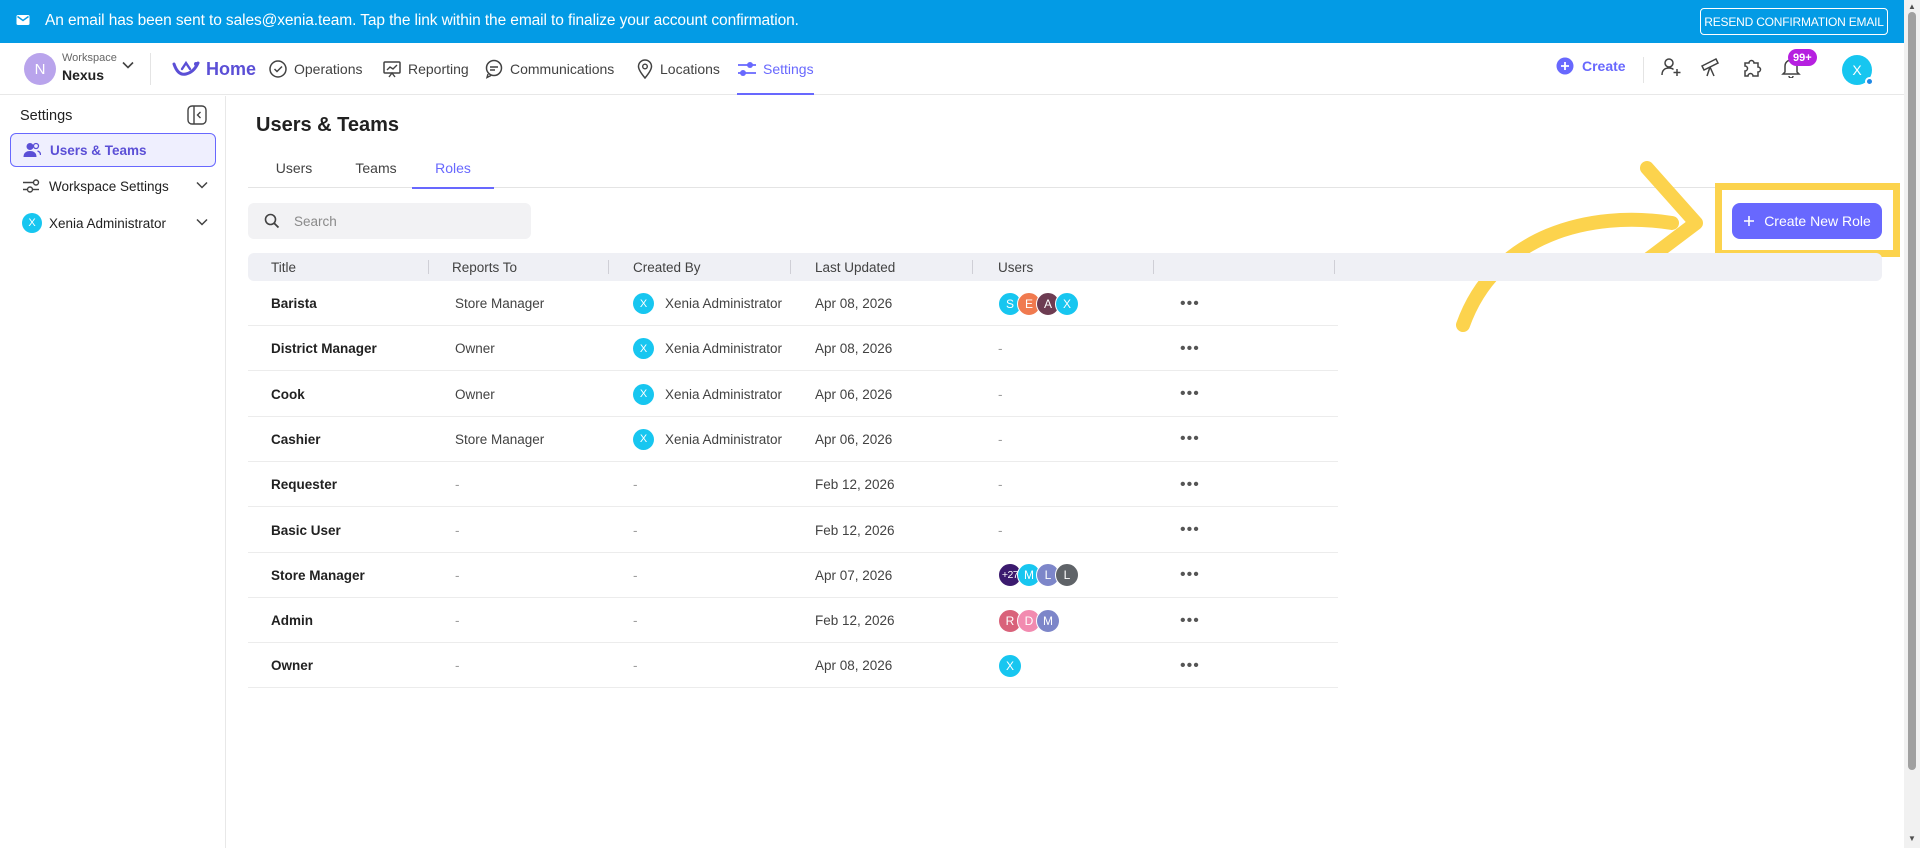 The width and height of the screenshot is (1920, 848). What do you see at coordinates (109, 186) in the screenshot?
I see `sidebar-item-label: Workspace Settings` at bounding box center [109, 186].